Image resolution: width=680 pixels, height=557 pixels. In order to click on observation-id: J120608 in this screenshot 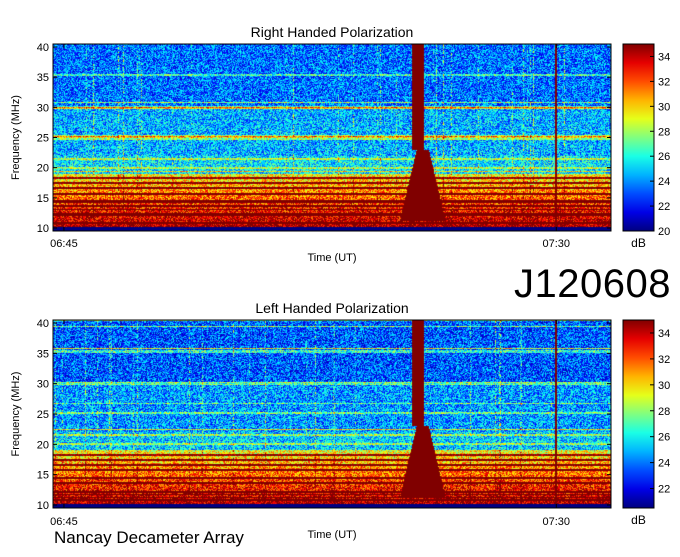, I will do `click(592, 284)`.